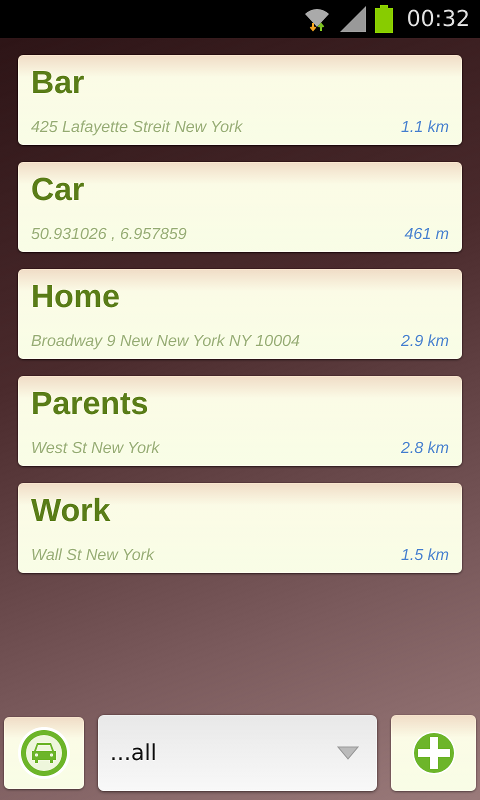 This screenshot has height=800, width=480. I want to click on status-time: 00:32, so click(438, 19).